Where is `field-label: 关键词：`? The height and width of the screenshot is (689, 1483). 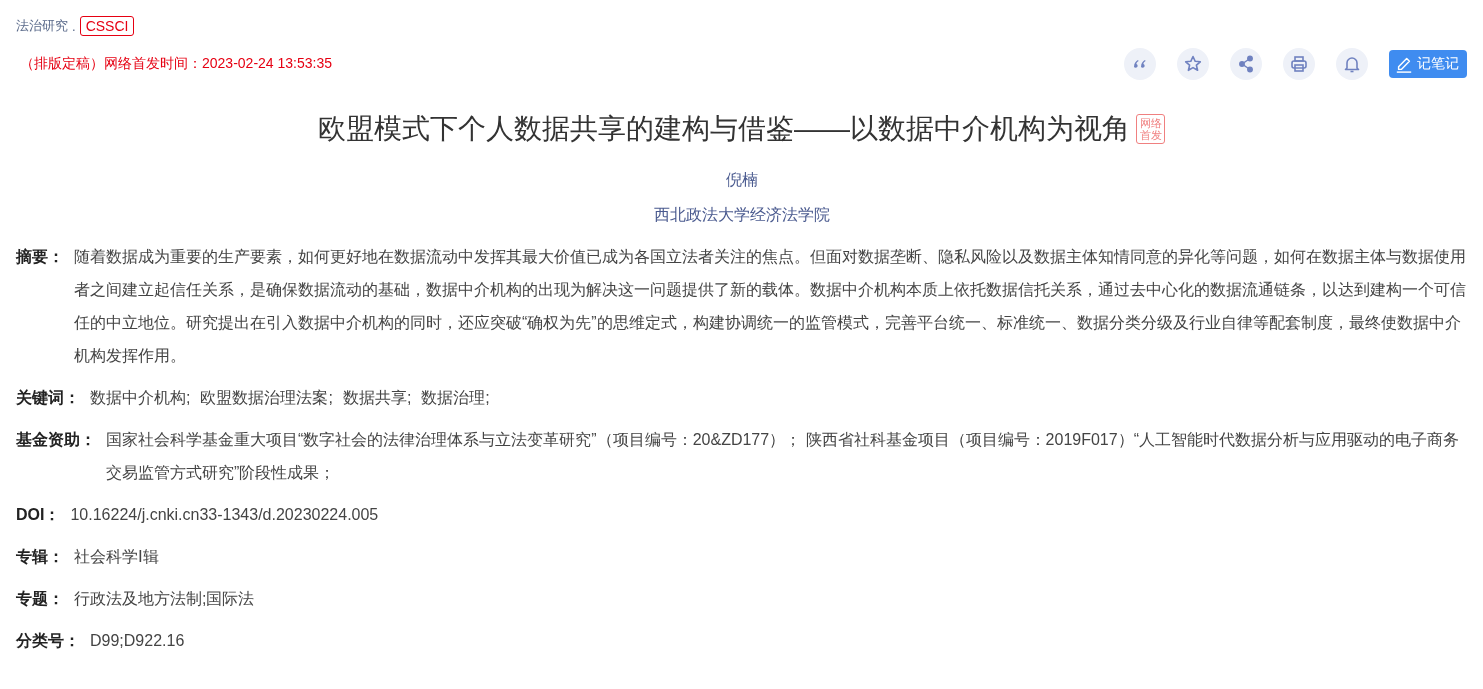 field-label: 关键词： is located at coordinates (48, 398).